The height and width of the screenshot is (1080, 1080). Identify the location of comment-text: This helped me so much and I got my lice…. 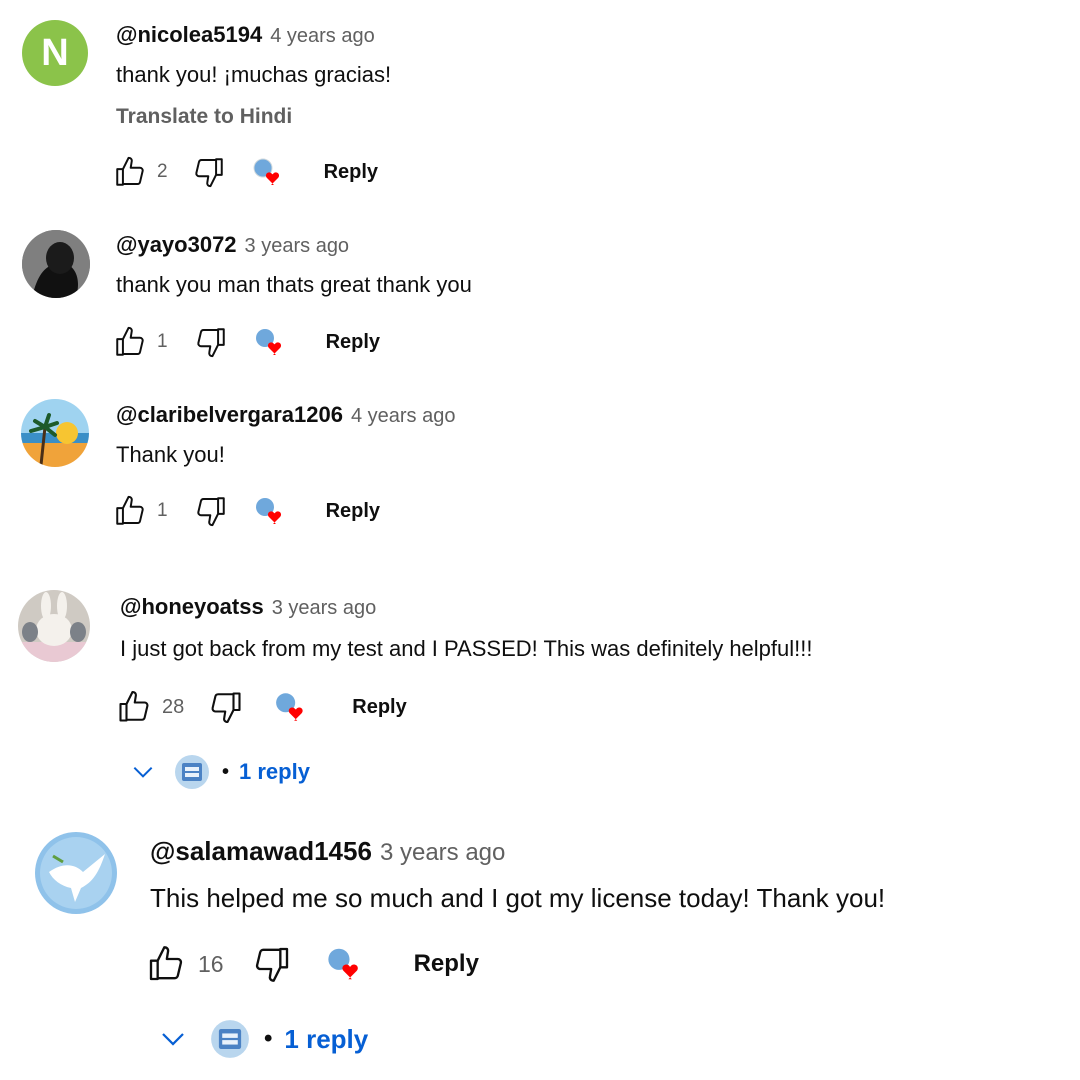
(518, 898).